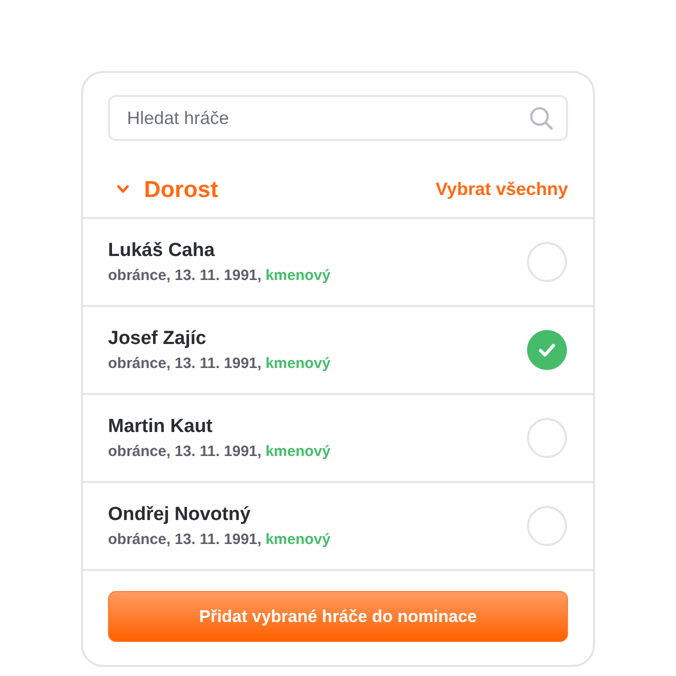 The width and height of the screenshot is (676, 676). I want to click on checked-circle-icon, so click(547, 350).